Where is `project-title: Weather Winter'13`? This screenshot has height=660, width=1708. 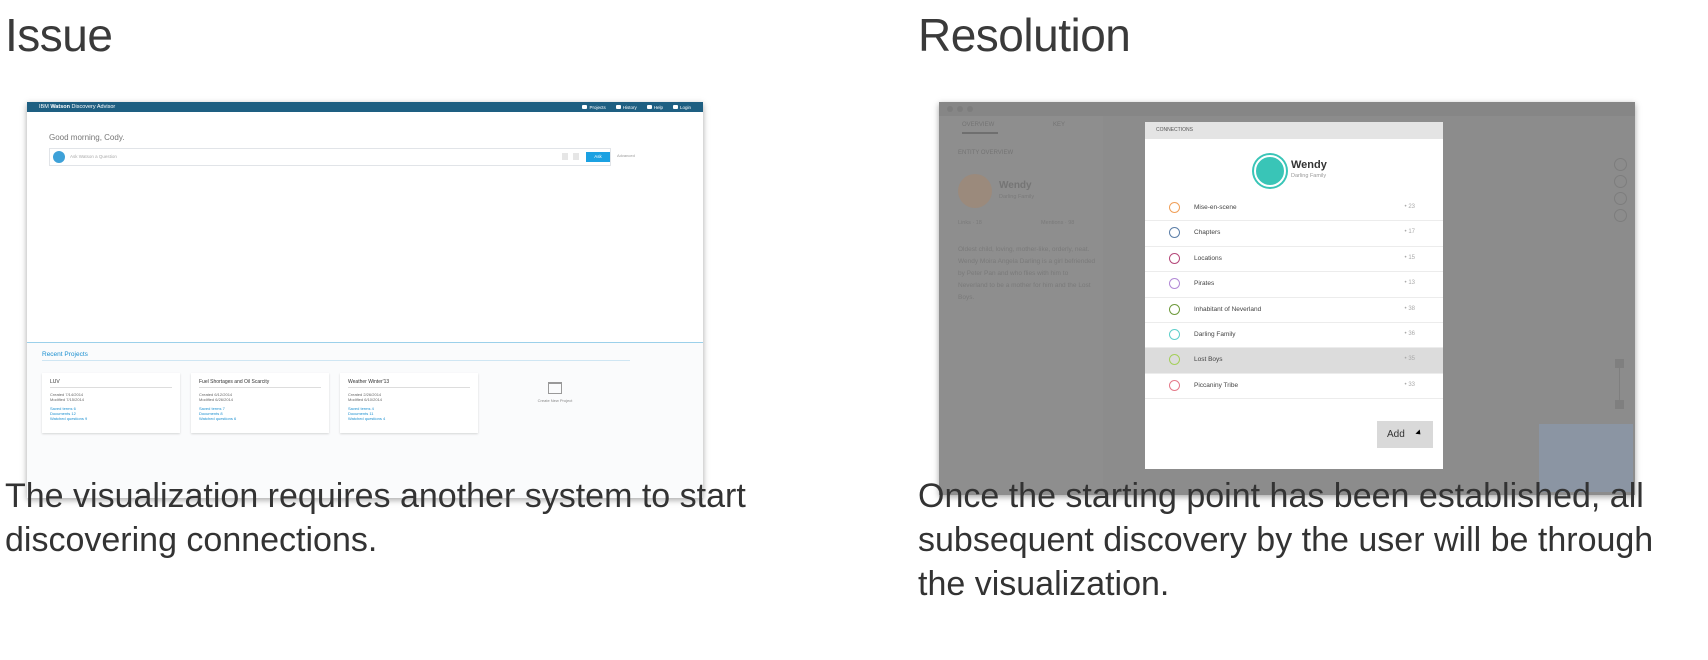 project-title: Weather Winter'13 is located at coordinates (369, 382).